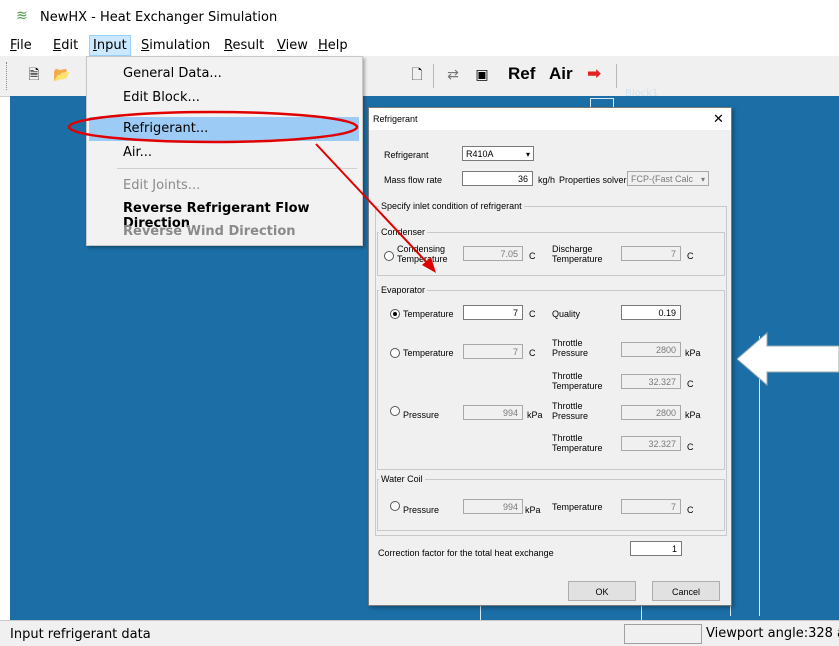 This screenshot has width=839, height=646. I want to click on throttle-temp-input: 32.327, so click(651, 381).